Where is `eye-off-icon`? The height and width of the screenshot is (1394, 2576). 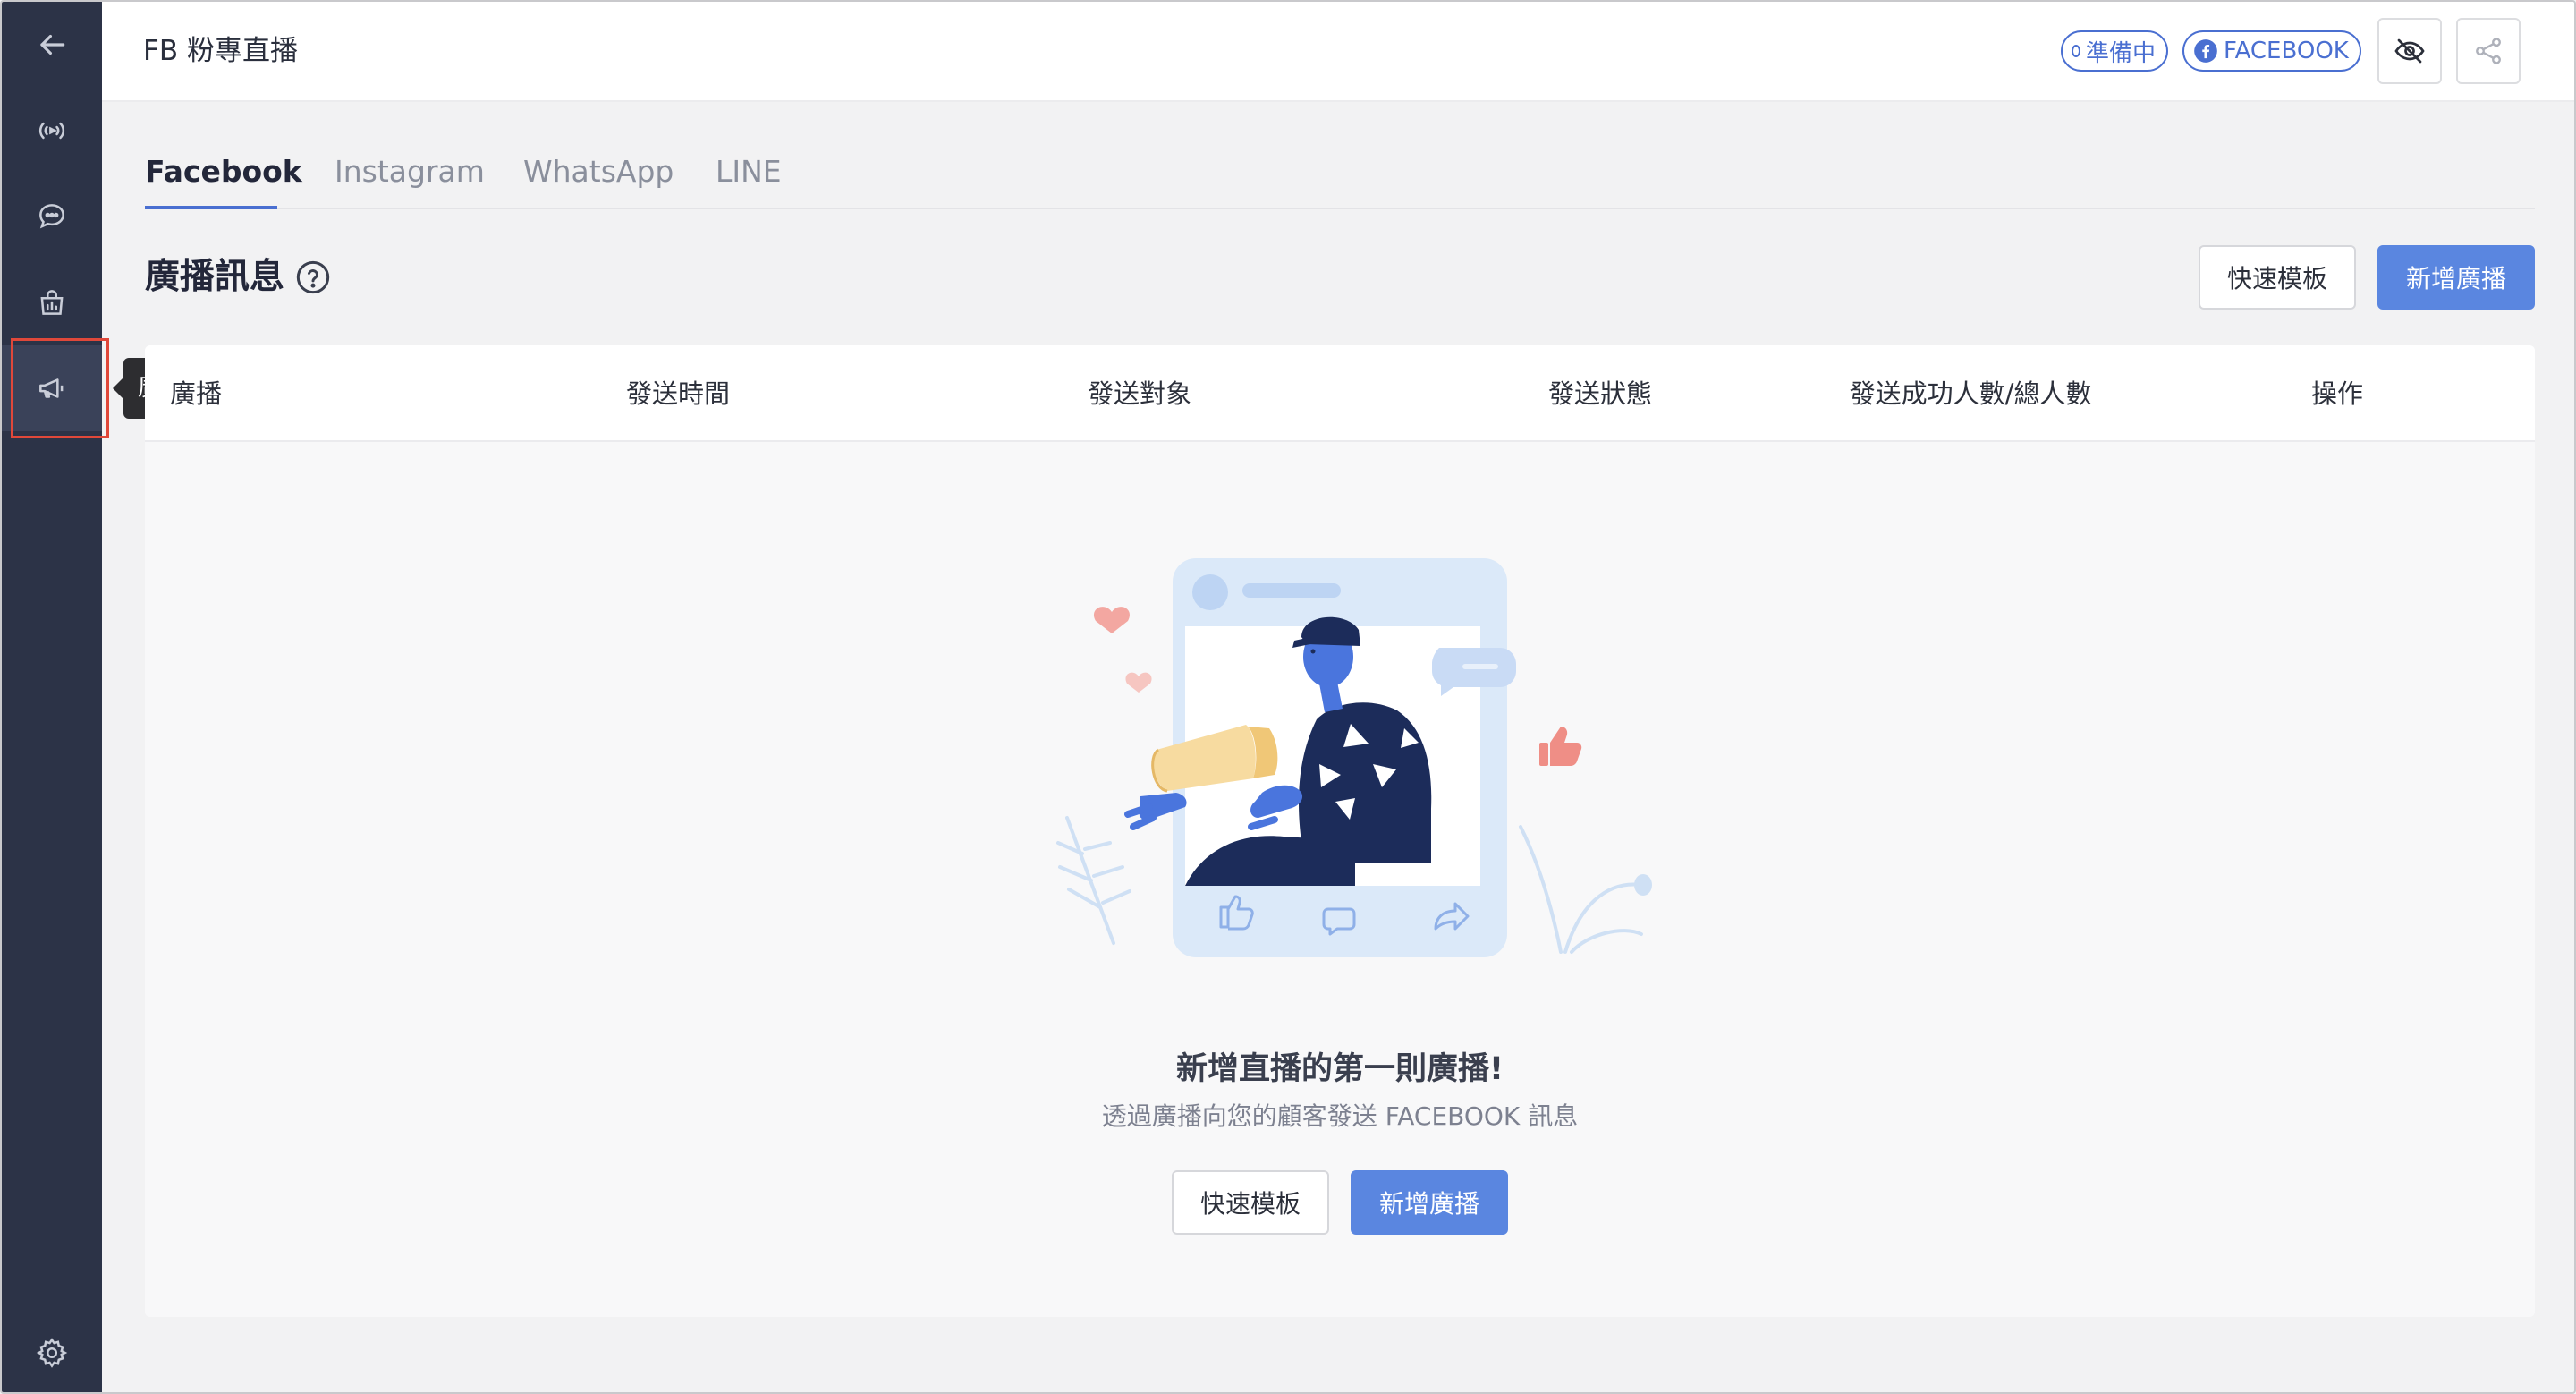
eye-off-icon is located at coordinates (2409, 51).